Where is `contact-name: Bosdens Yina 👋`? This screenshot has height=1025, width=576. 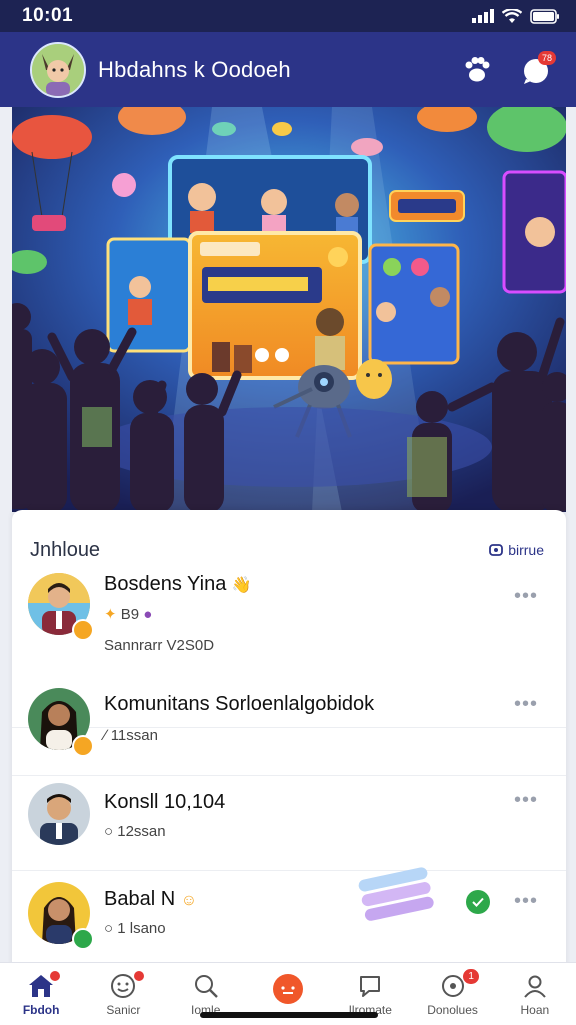 contact-name: Bosdens Yina 👋 is located at coordinates (178, 584).